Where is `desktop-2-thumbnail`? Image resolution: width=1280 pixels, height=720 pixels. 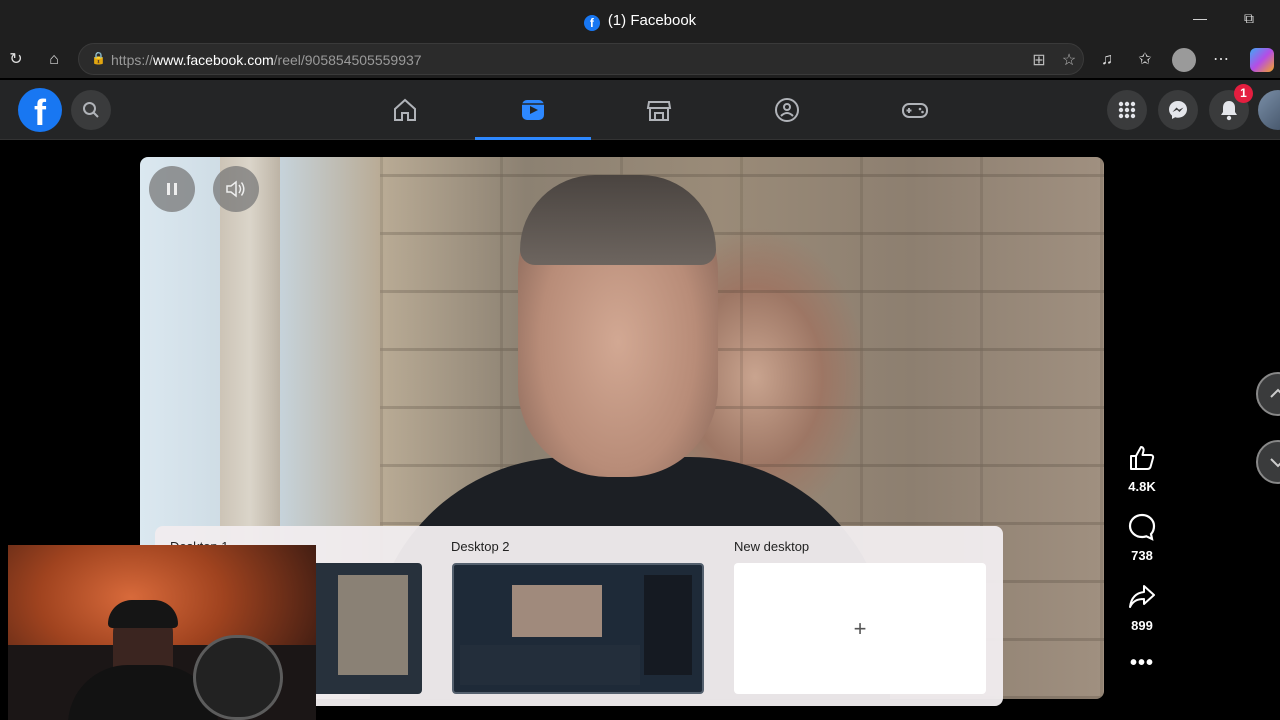
desktop-2-thumbnail is located at coordinates (578, 628).